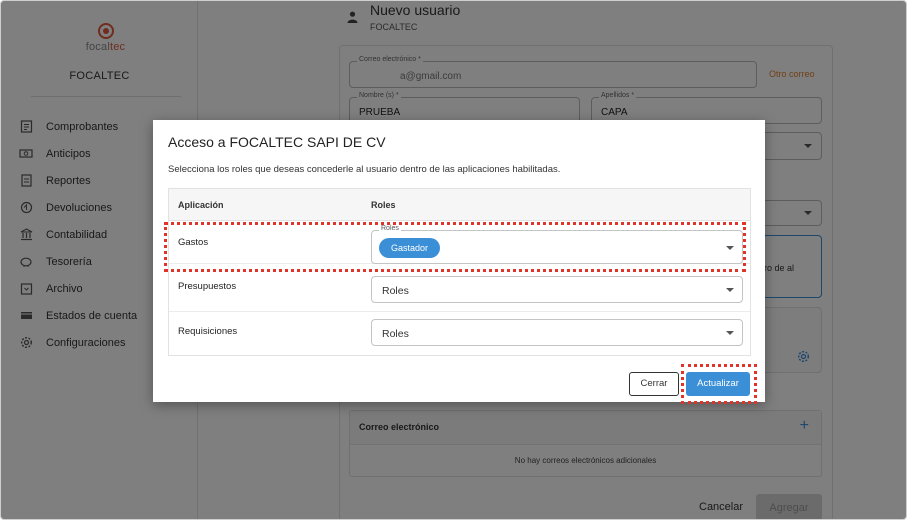  What do you see at coordinates (201, 205) in the screenshot?
I see `column-header-app: Aplicación` at bounding box center [201, 205].